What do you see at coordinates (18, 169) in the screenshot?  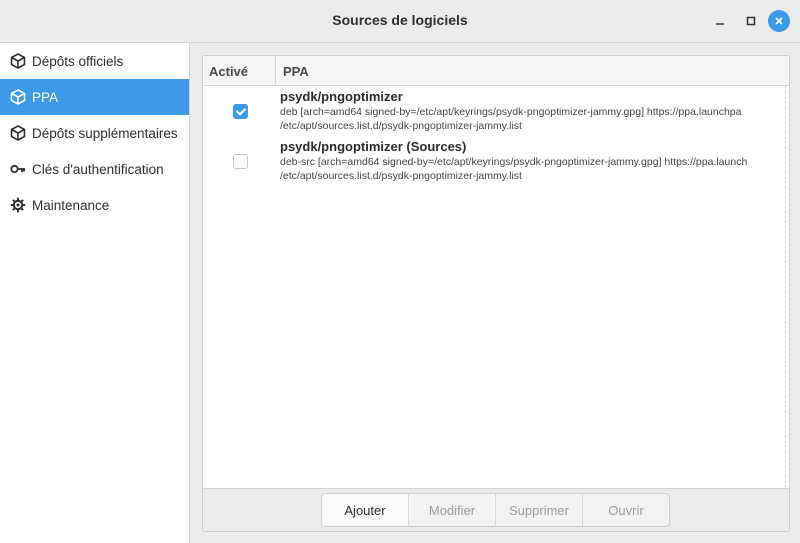 I see `key-icon` at bounding box center [18, 169].